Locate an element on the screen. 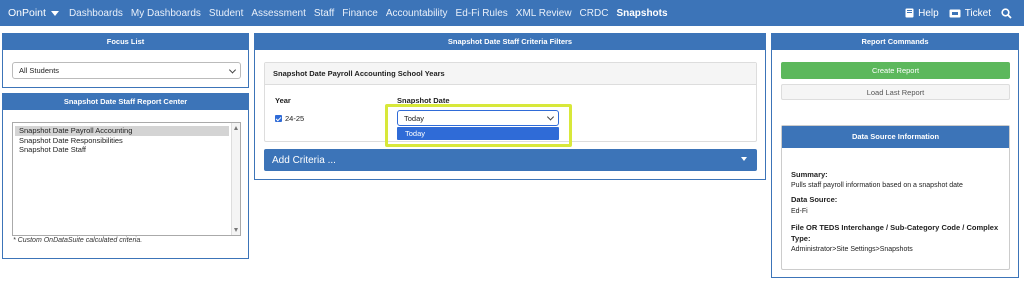 The width and height of the screenshot is (1024, 288). nav-ed-fi-rules: Ed-Fi Rules is located at coordinates (482, 13).